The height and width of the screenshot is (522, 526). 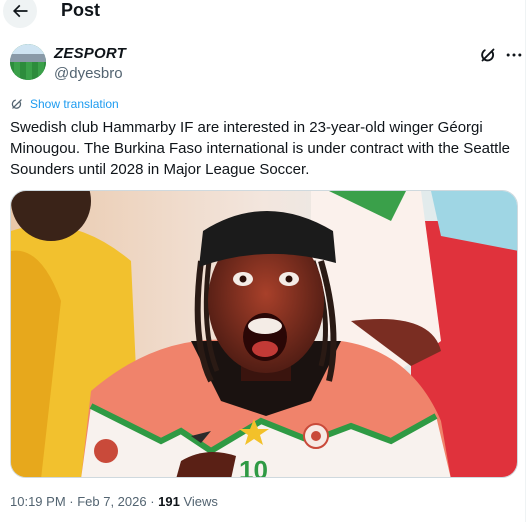 What do you see at coordinates (74, 104) in the screenshot?
I see `translation-label: Show translation` at bounding box center [74, 104].